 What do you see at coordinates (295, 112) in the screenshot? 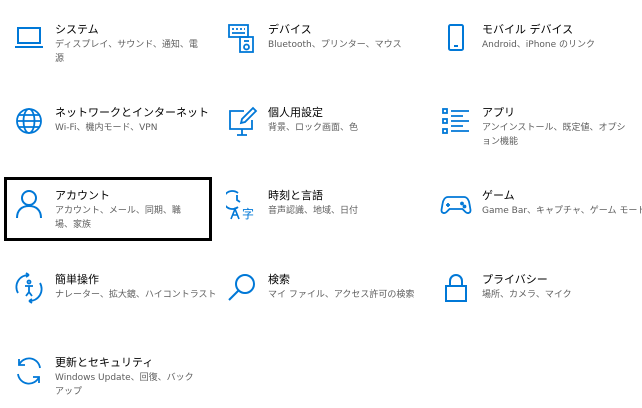
I see `tile-title: 個人用設定` at bounding box center [295, 112].